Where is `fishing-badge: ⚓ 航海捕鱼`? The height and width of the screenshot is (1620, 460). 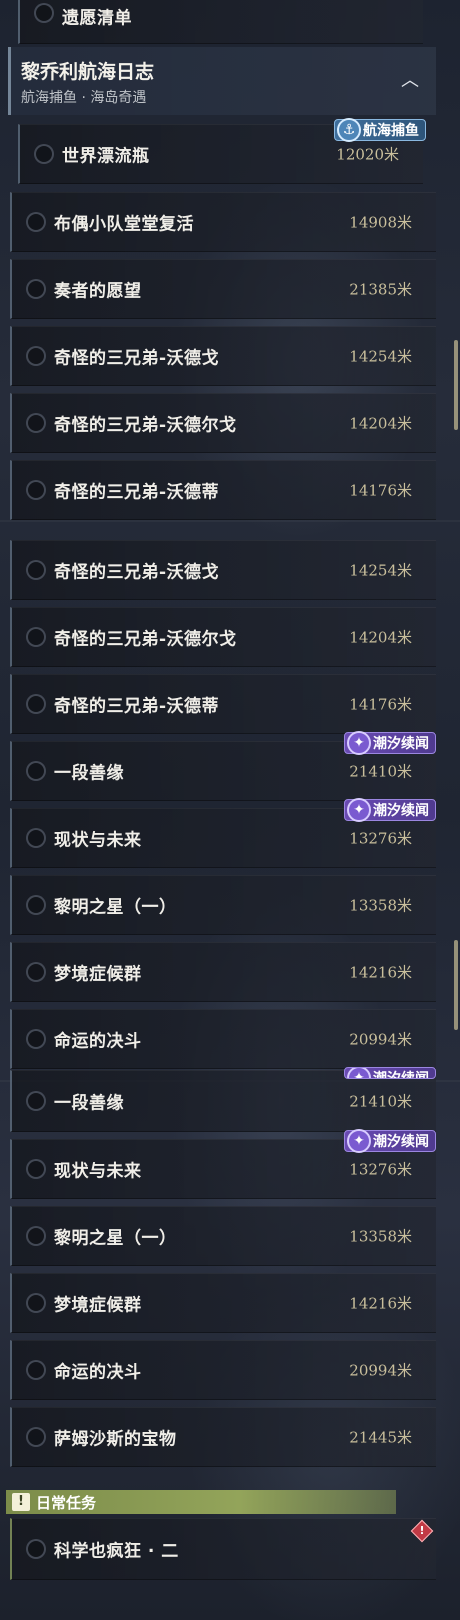
fishing-badge: ⚓ 航海捕鱼 is located at coordinates (380, 130).